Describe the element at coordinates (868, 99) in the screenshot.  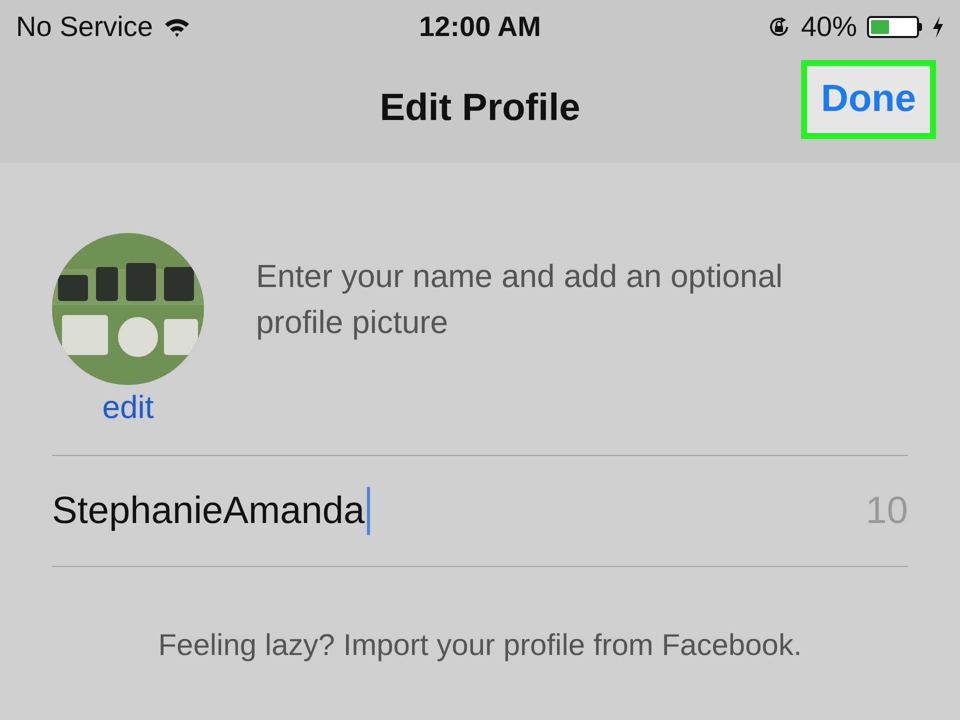
I see `done-button: Done` at that location.